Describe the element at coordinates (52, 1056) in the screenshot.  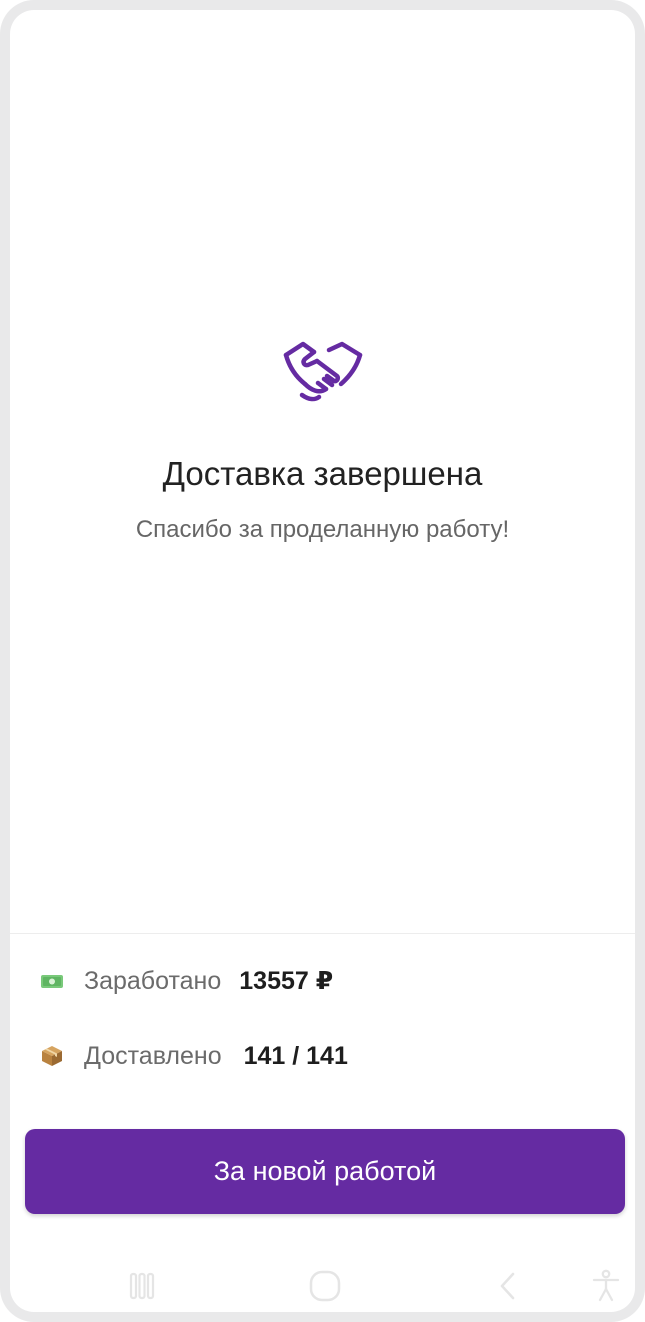
I see `package-icon` at that location.